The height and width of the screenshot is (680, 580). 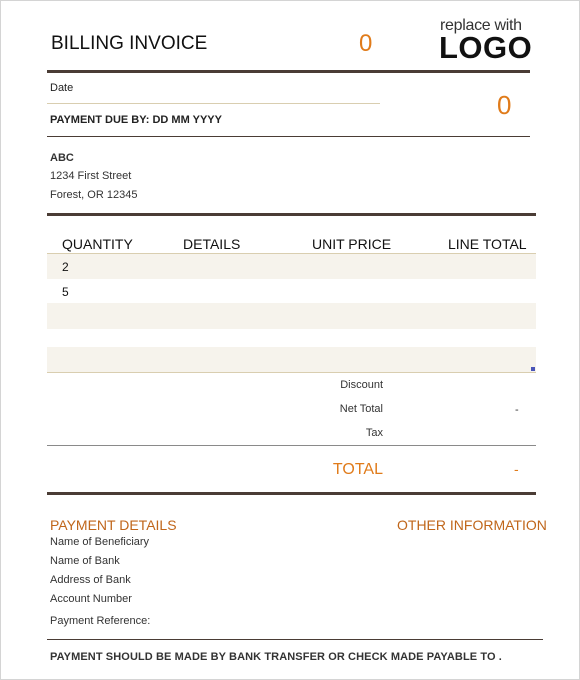 What do you see at coordinates (472, 525) in the screenshot?
I see `other-information-heading: OTHER INFORMATION` at bounding box center [472, 525].